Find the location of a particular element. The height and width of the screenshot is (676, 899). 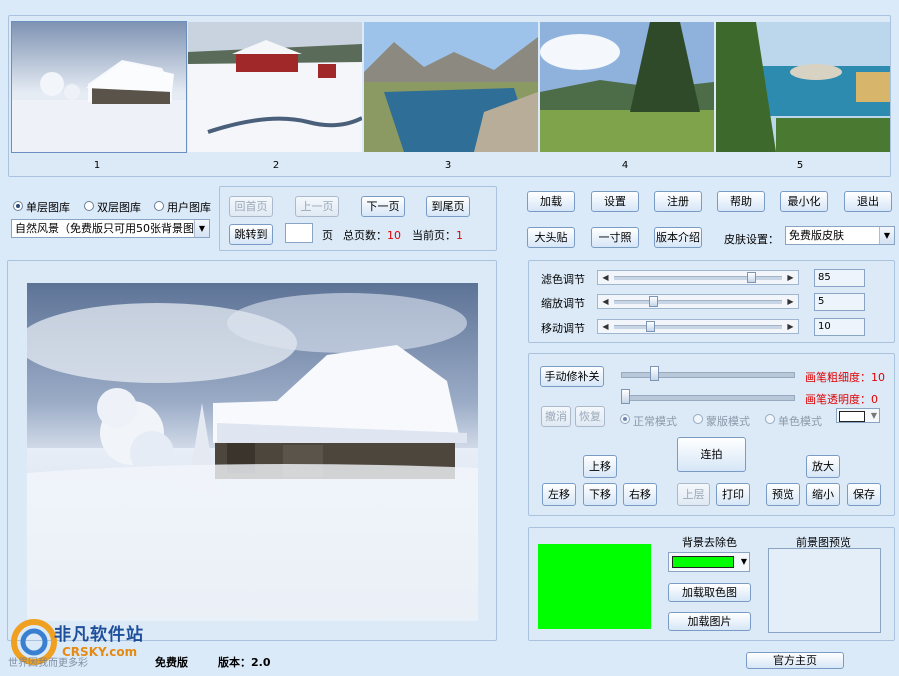

load-image-button: 加载图片 is located at coordinates (709, 621).